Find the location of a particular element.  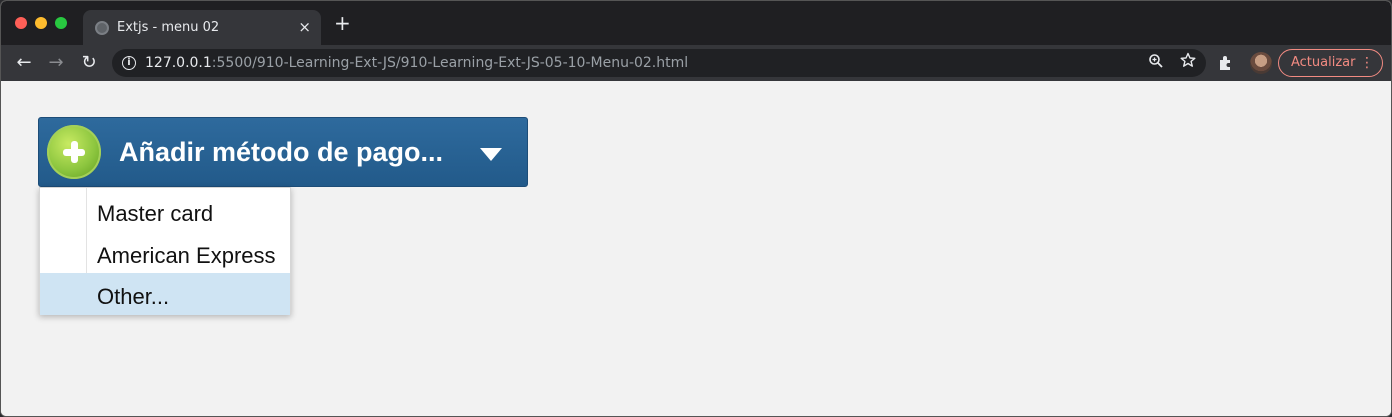

update-button-label: Actualizar is located at coordinates (1323, 62).